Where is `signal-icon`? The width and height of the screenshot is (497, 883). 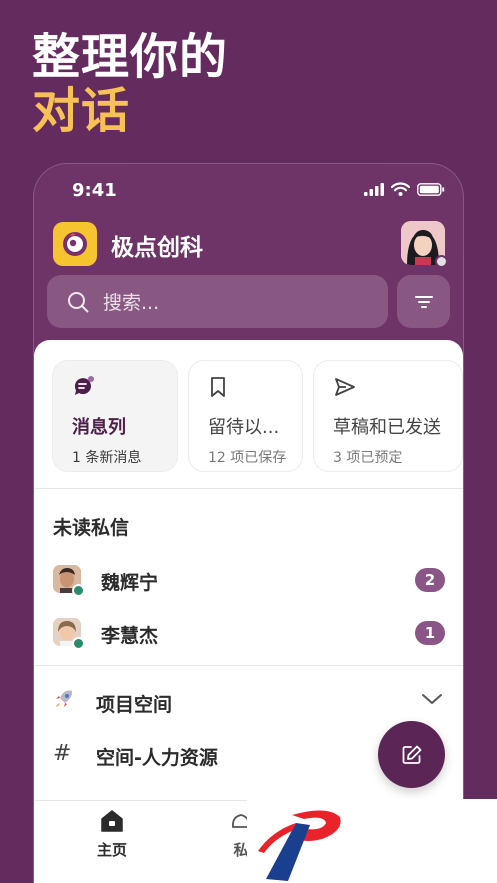
signal-icon is located at coordinates (374, 189).